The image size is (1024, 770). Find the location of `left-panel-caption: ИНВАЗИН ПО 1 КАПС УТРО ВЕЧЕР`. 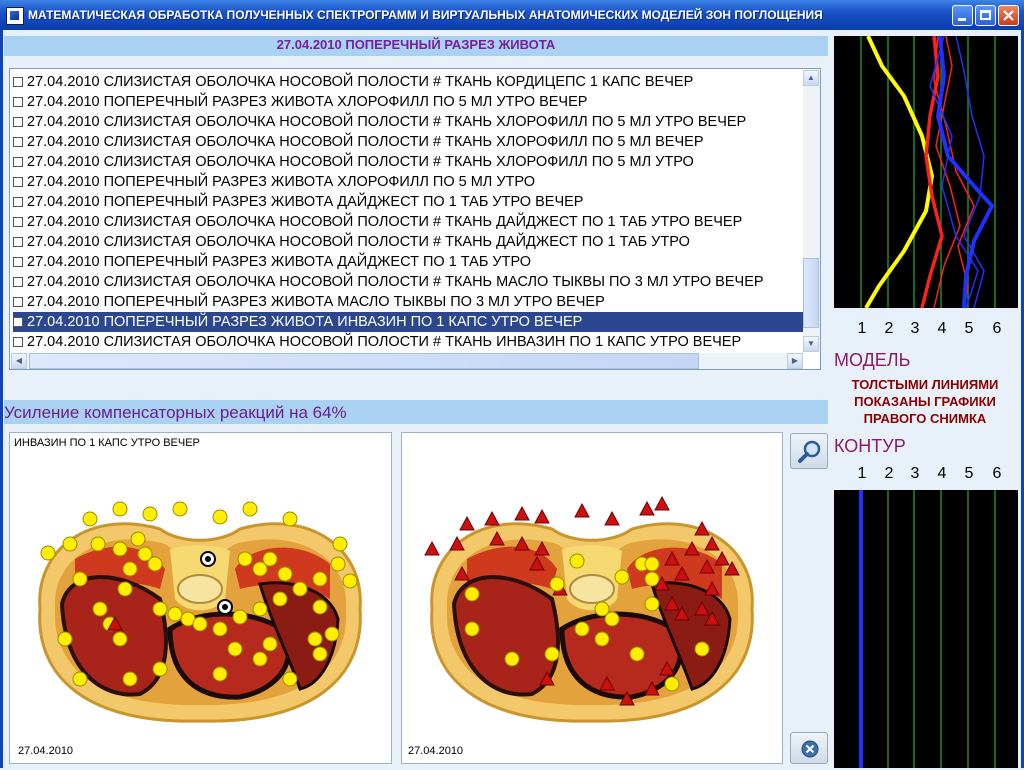

left-panel-caption: ИНВАЗИН ПО 1 КАПС УТРО ВЕЧЕР is located at coordinates (107, 443).